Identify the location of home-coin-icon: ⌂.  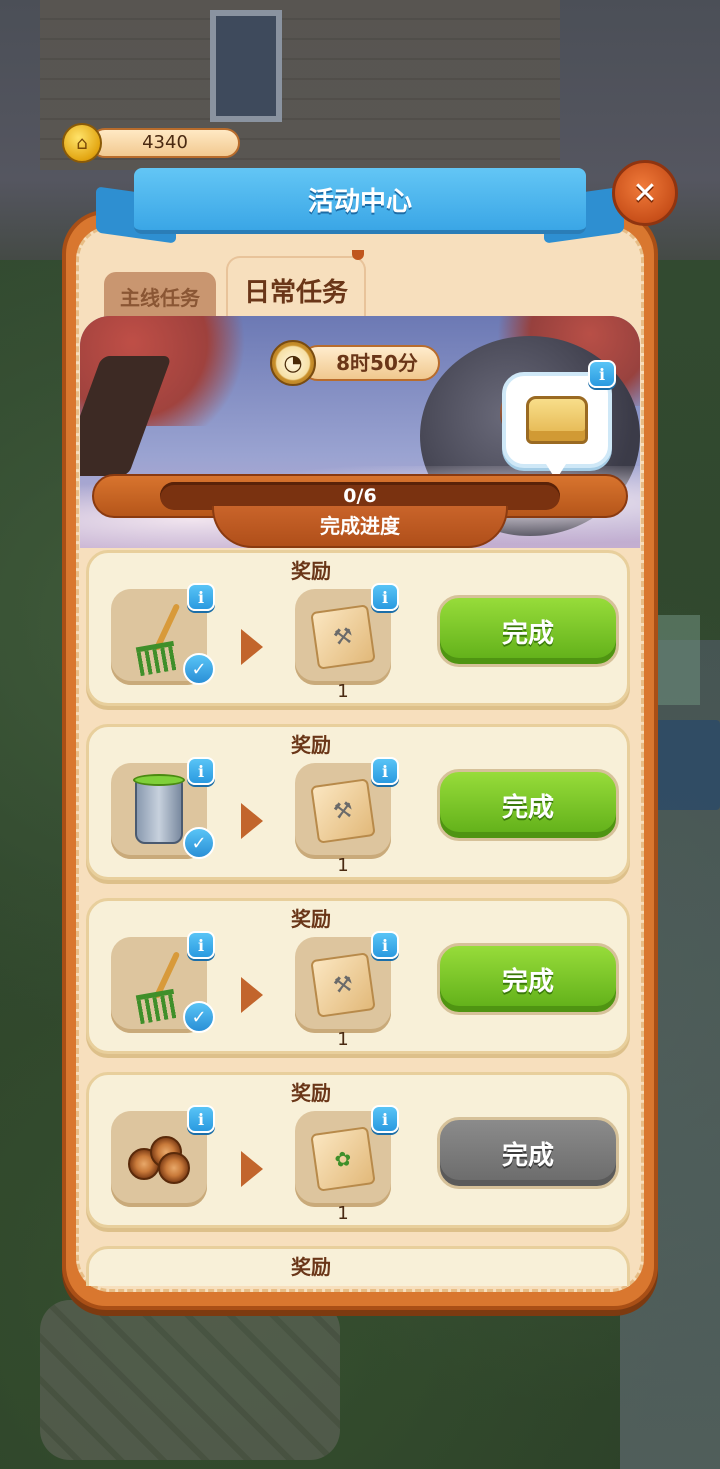
(82, 143).